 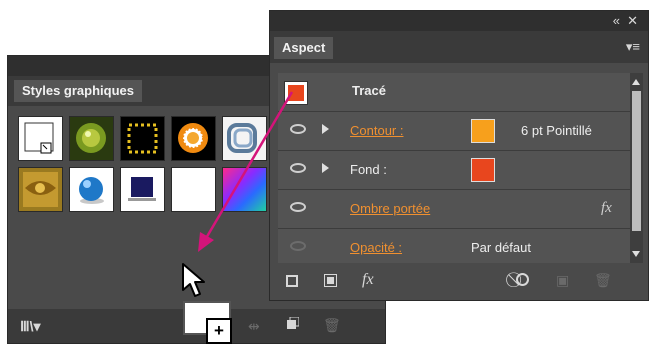 I want to click on collapse-icon: «, so click(x=616, y=20).